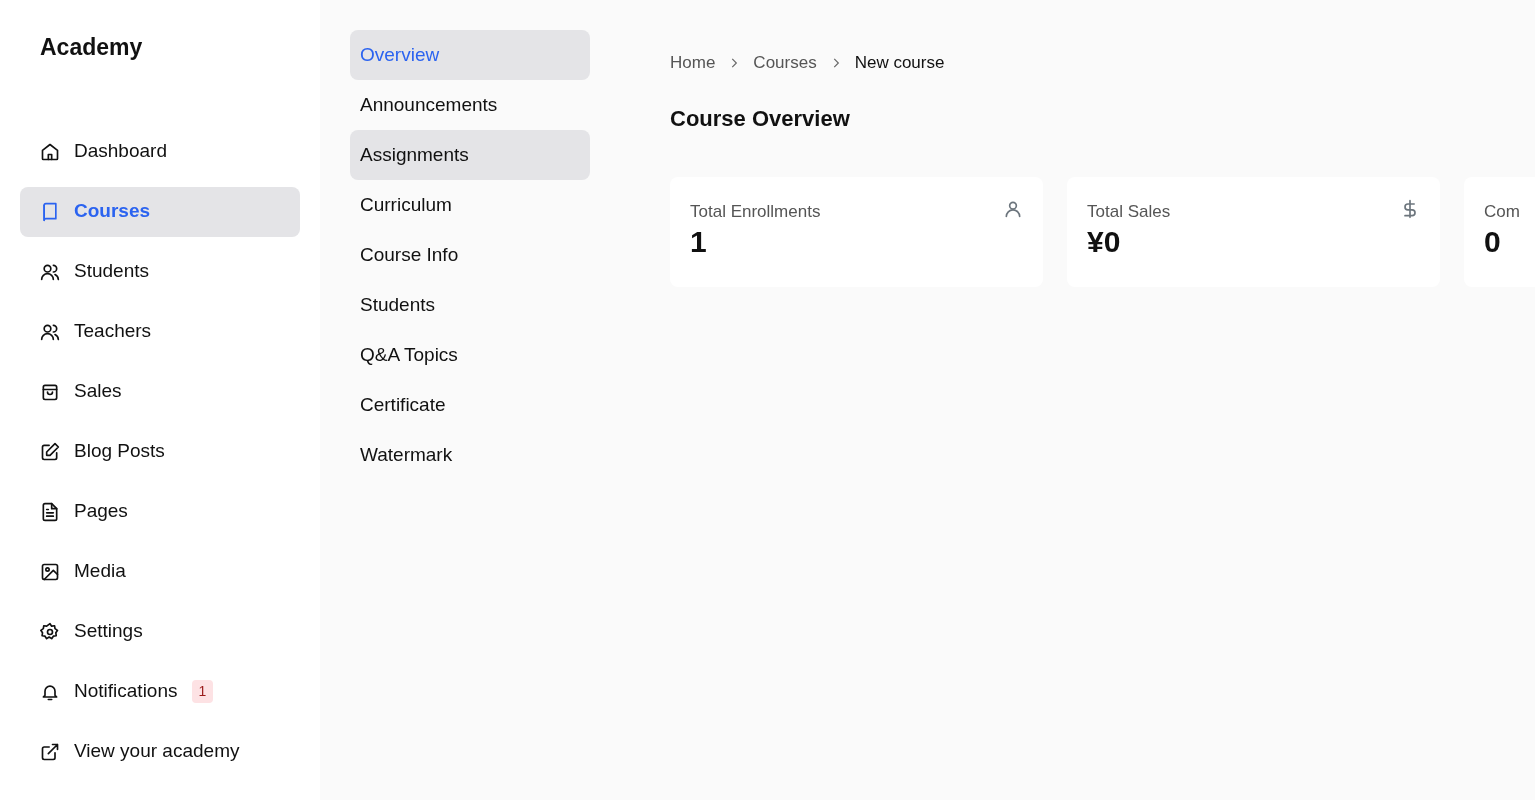 This screenshot has width=1535, height=800. Describe the element at coordinates (693, 63) in the screenshot. I see `breadcrumb-link: Home` at that location.